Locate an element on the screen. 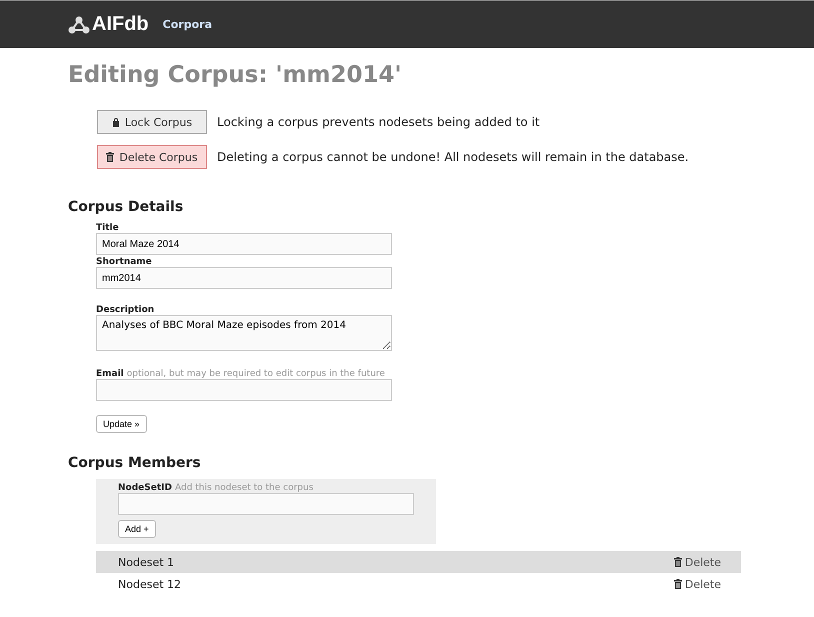  brand-name: AIFdb is located at coordinates (120, 24).